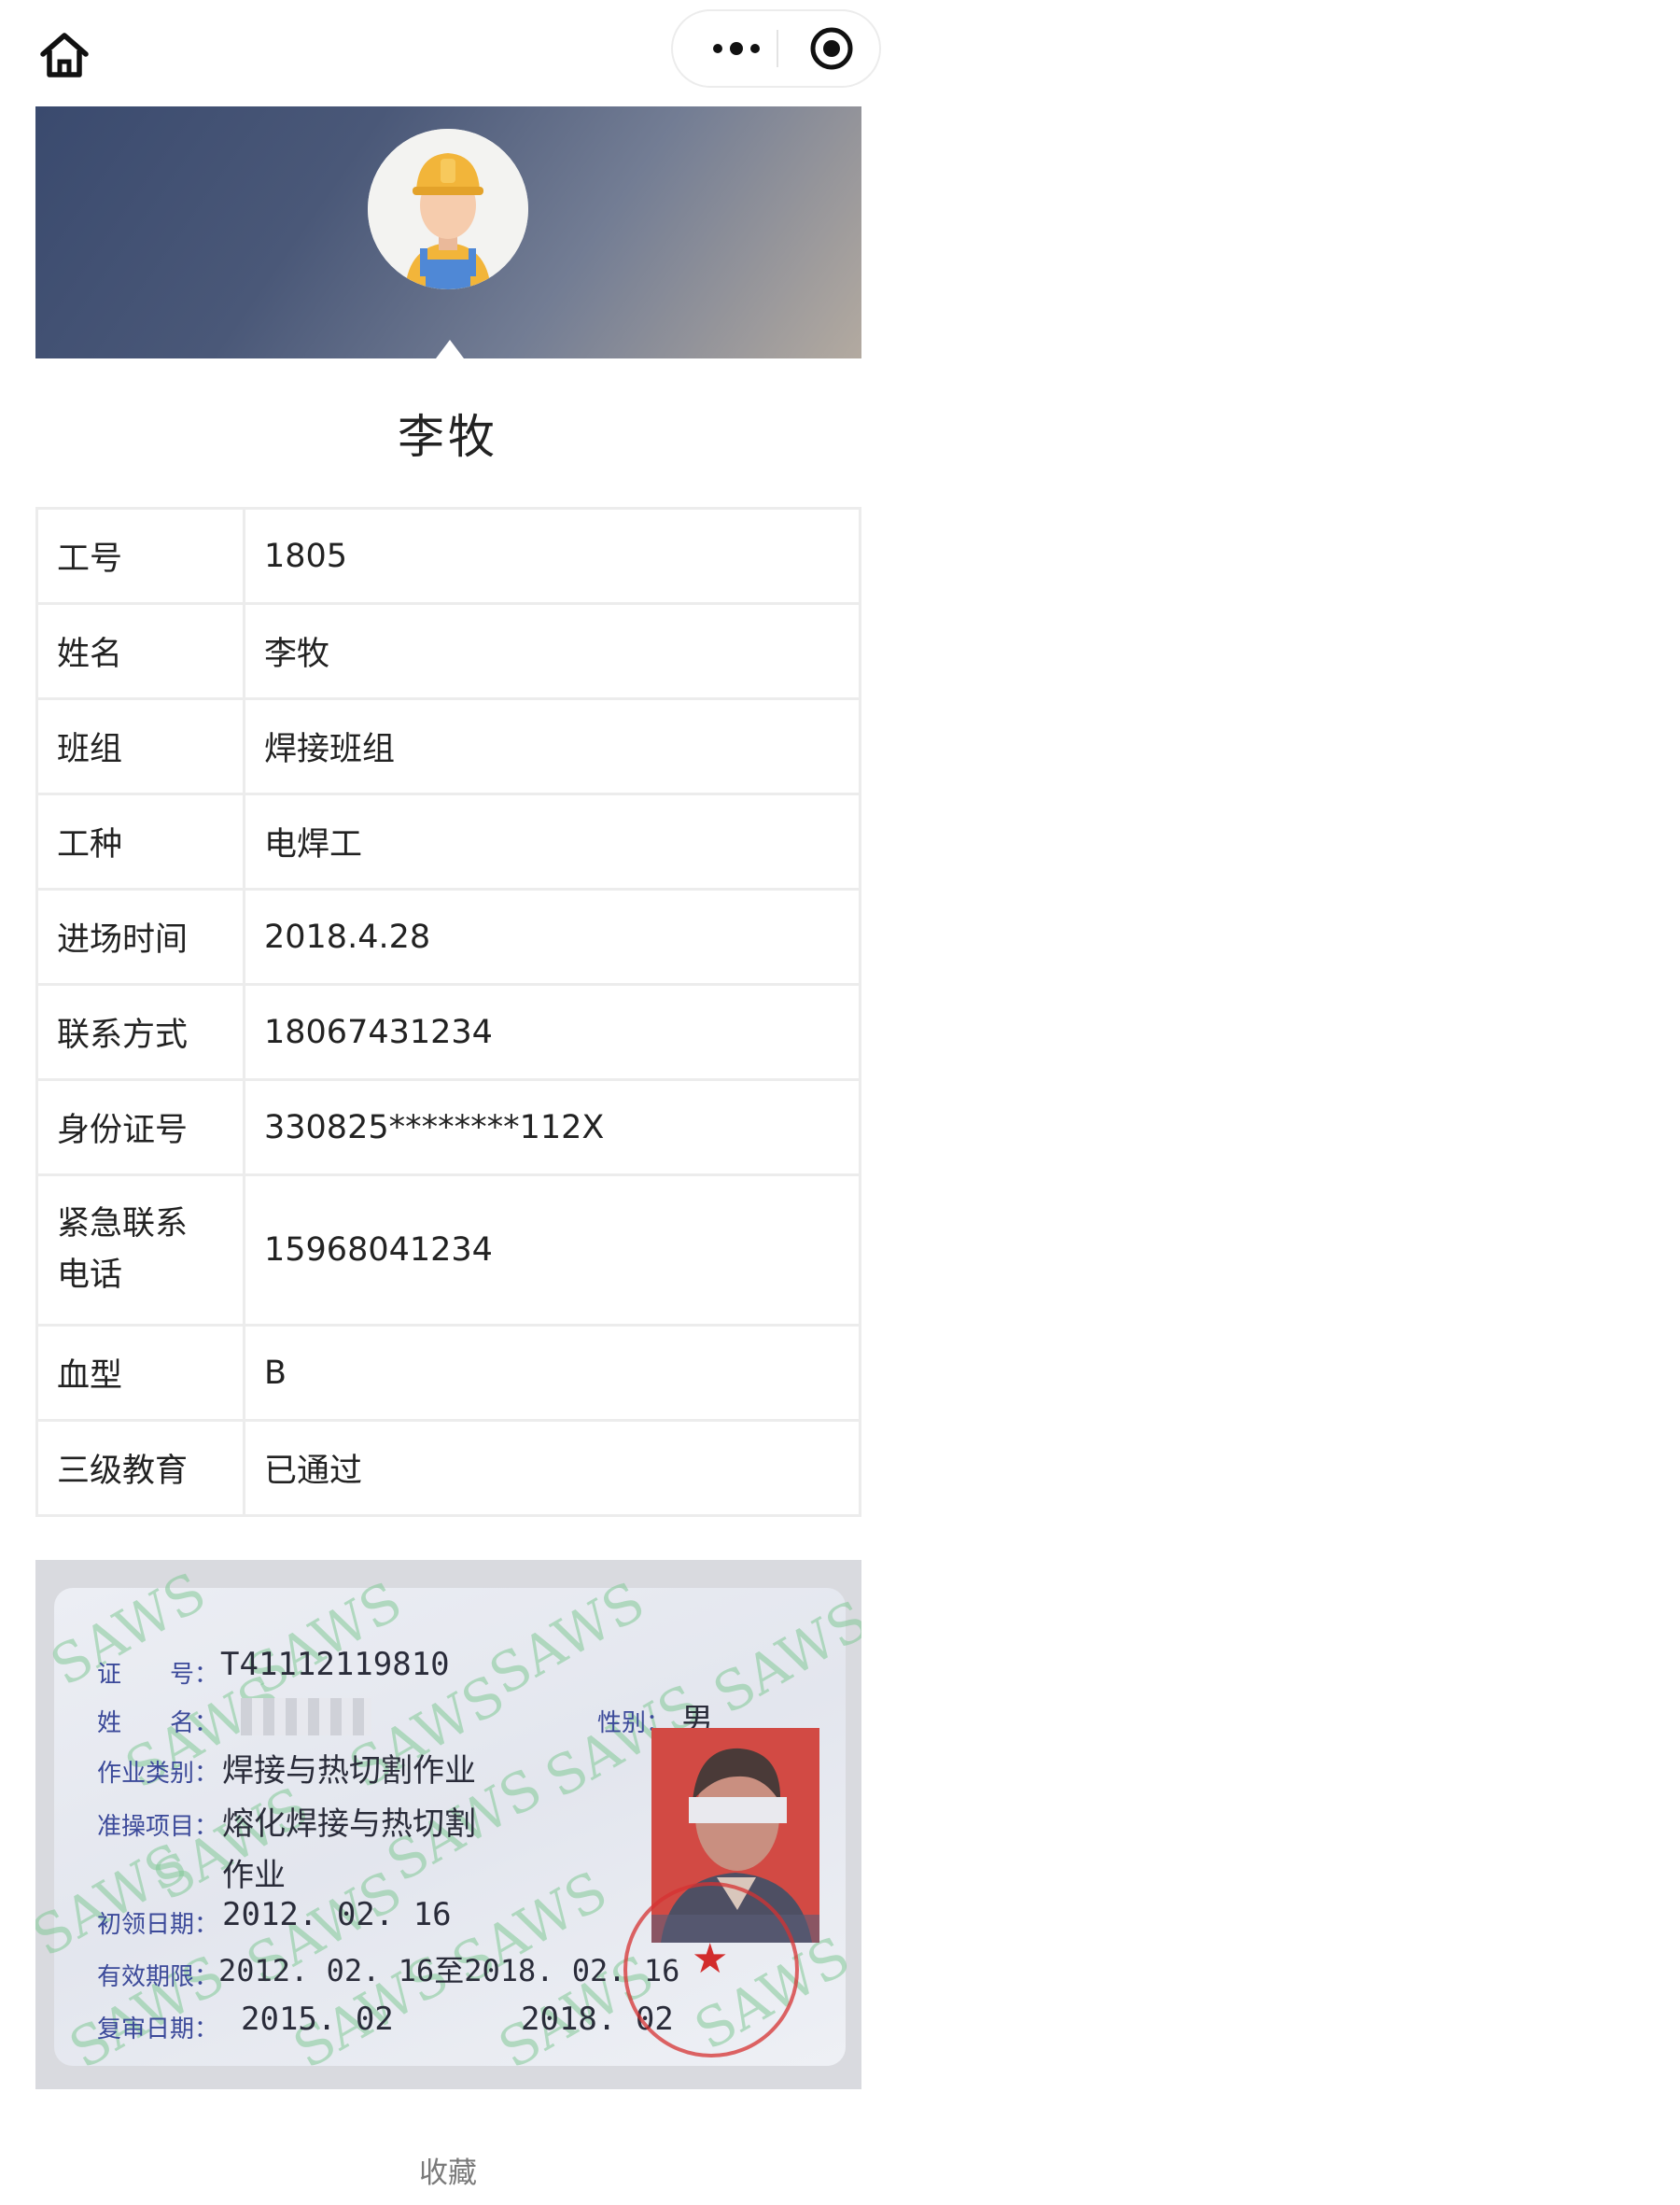 The image size is (1680, 2205). What do you see at coordinates (158, 1723) in the screenshot?
I see `cert-name-label: 姓 名：` at bounding box center [158, 1723].